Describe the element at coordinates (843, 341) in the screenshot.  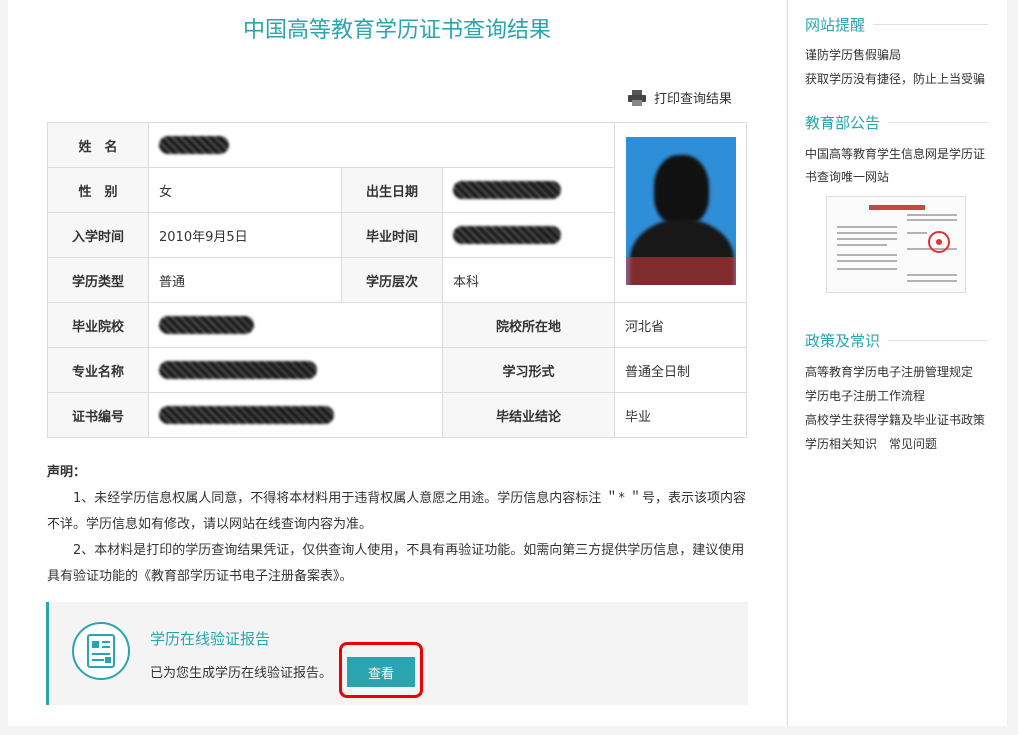
I see `policy-title: 政策及常识` at that location.